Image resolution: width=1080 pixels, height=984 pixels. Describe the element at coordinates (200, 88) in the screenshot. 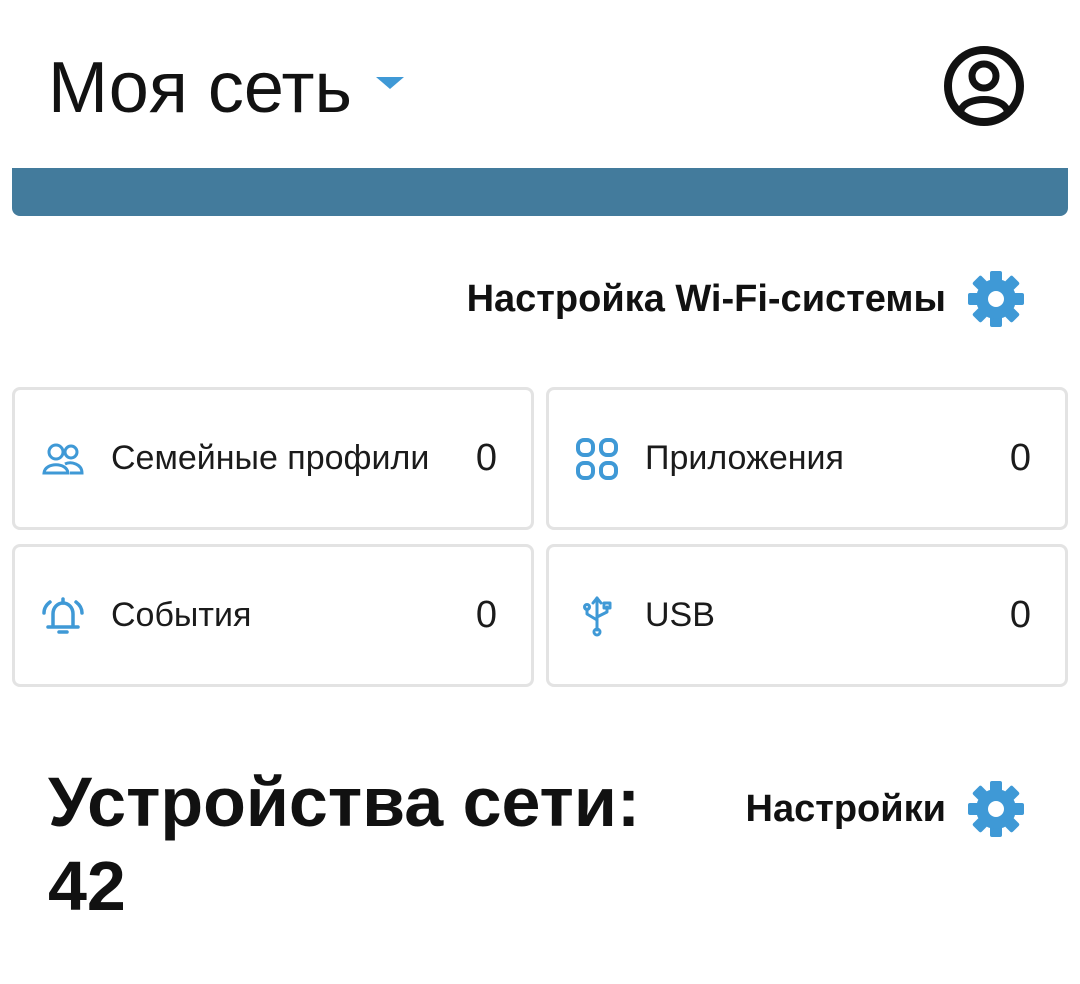

I see `network-title: Моя сеть` at that location.